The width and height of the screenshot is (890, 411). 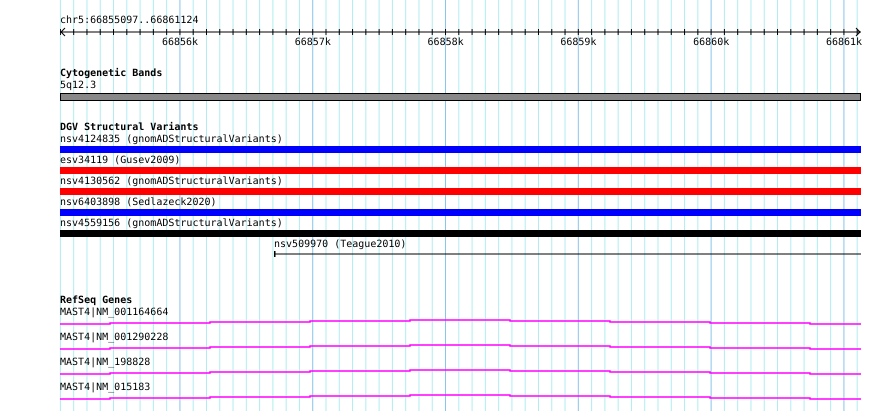 I want to click on tick-label: 66860k, so click(x=711, y=43).